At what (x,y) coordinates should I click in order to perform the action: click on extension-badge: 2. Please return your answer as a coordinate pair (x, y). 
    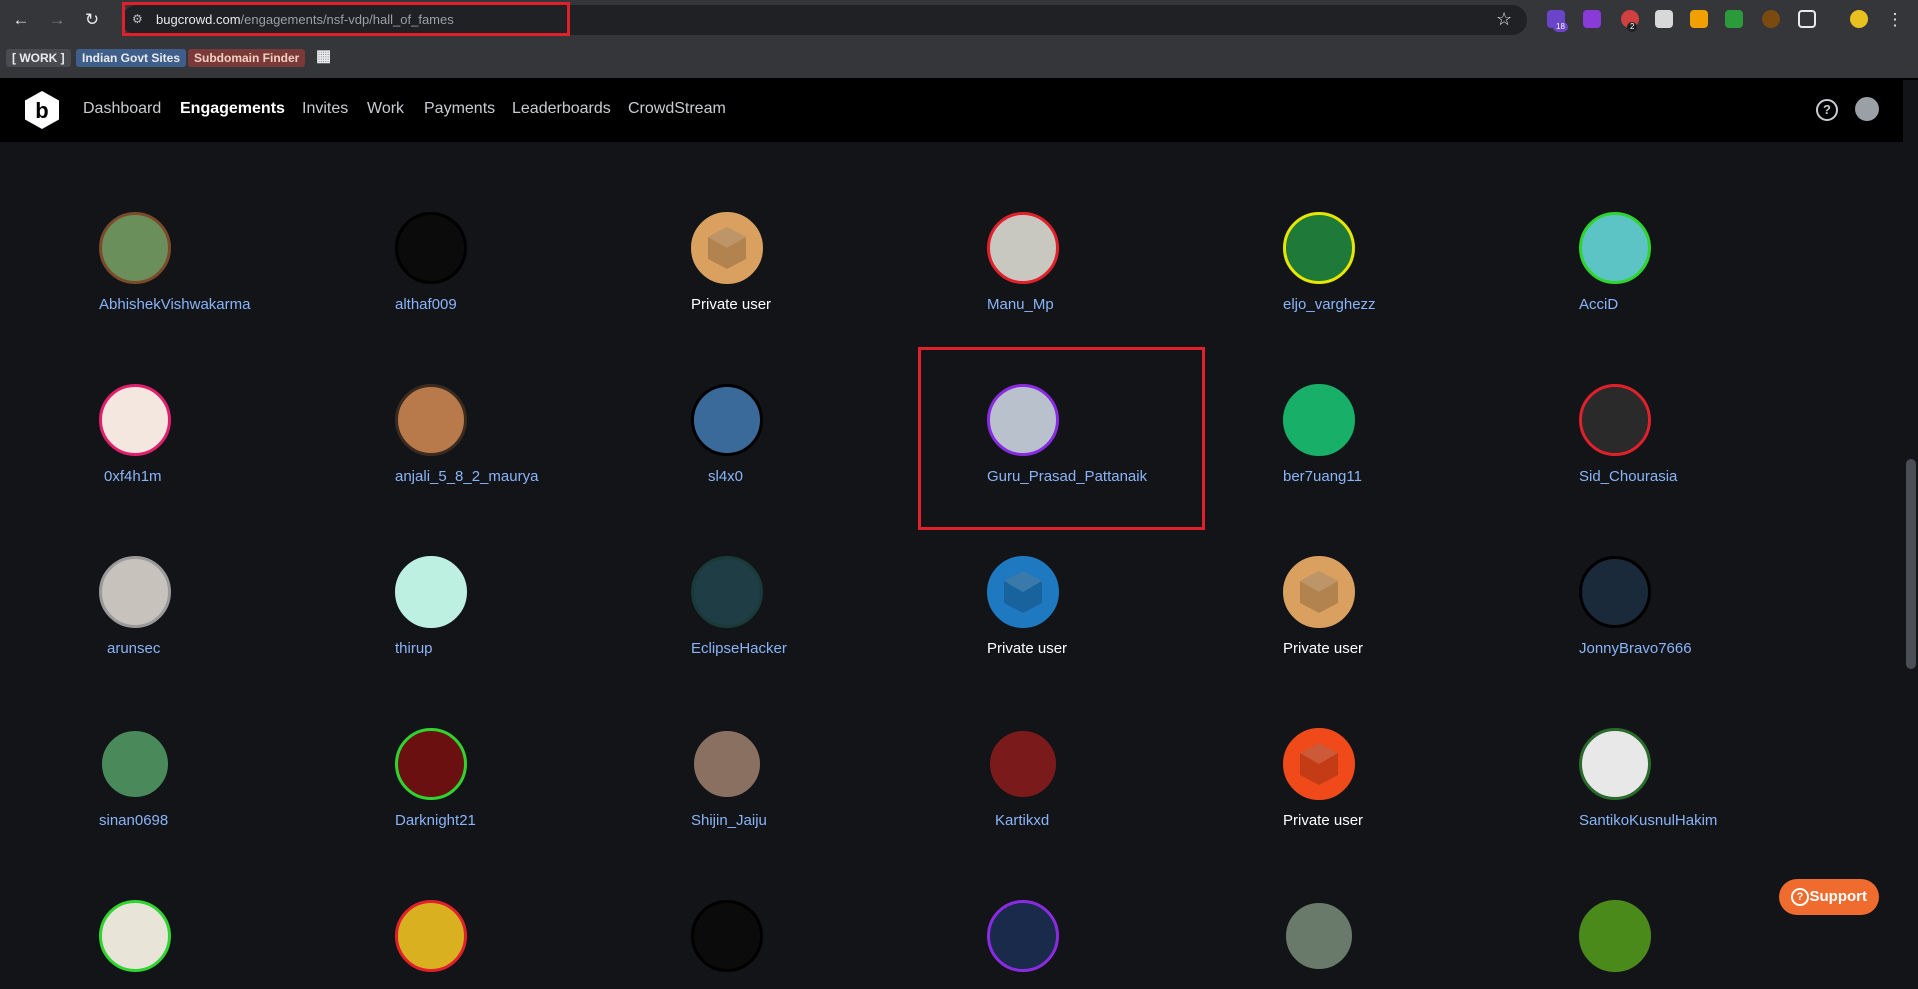
    Looking at the image, I should click on (1632, 27).